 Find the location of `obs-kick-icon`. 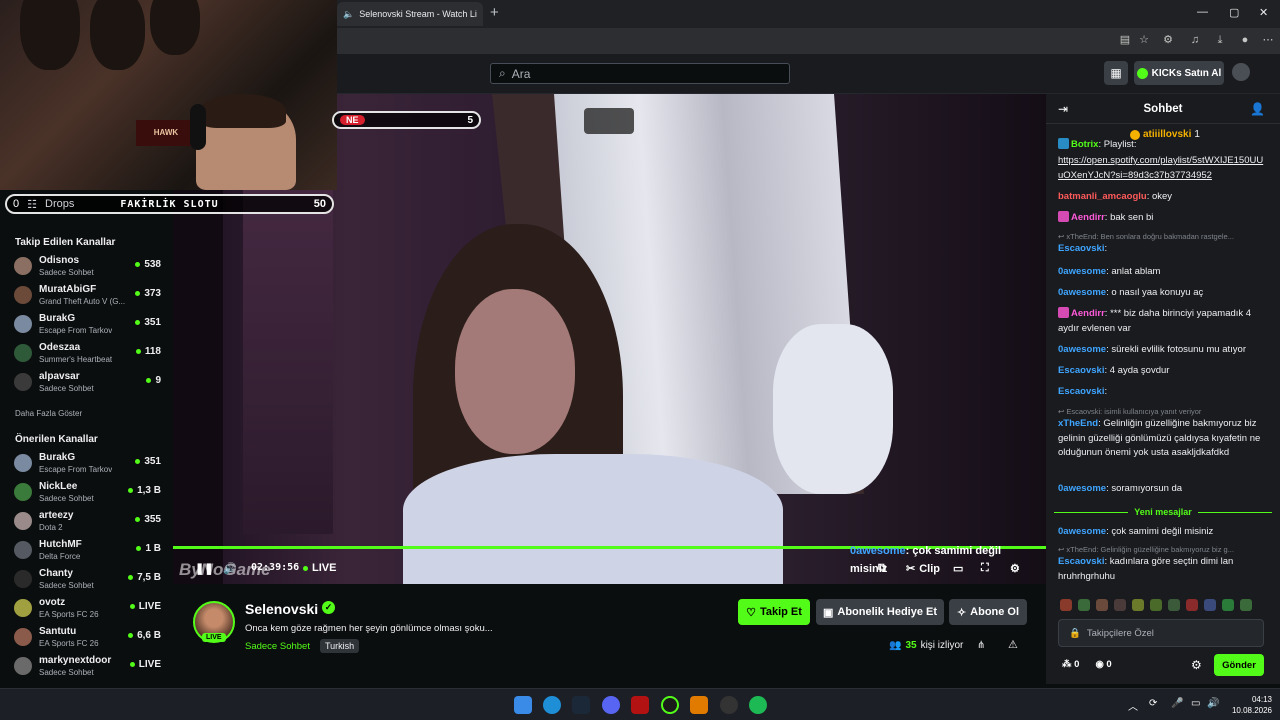

obs-kick-icon is located at coordinates (640, 705).